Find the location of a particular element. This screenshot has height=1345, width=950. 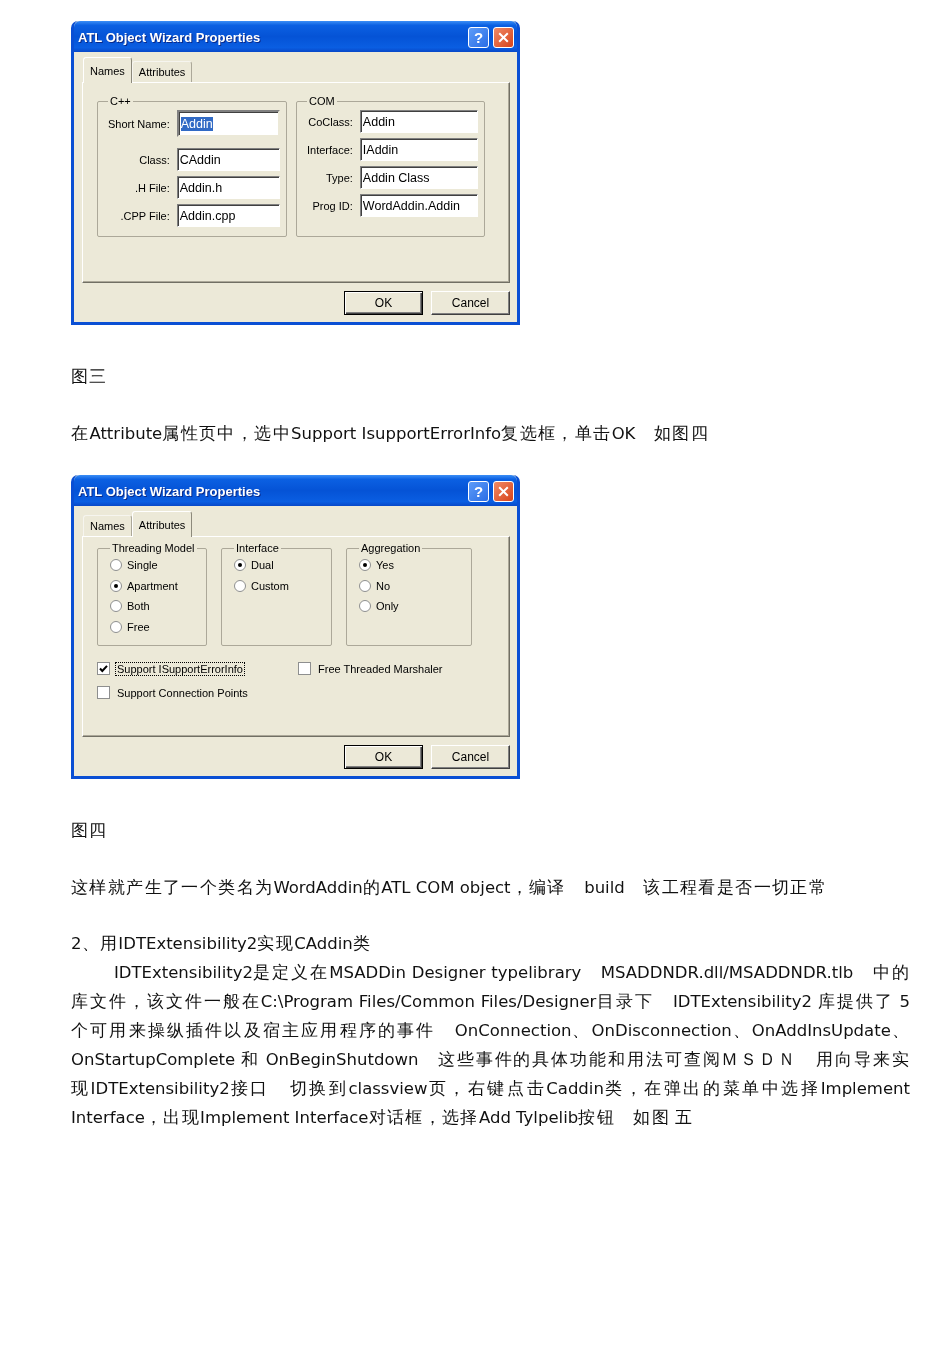

field-label: CoClass: is located at coordinates (330, 121).